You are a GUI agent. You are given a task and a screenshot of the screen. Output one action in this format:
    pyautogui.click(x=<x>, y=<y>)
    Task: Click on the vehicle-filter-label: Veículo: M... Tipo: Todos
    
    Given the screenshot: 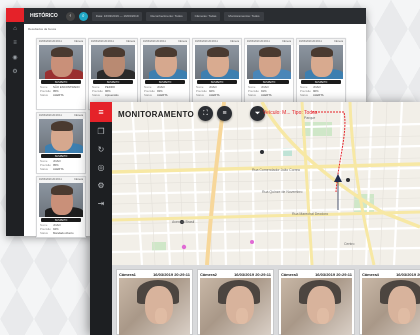 What is the action you would take?
    pyautogui.click(x=290, y=113)
    